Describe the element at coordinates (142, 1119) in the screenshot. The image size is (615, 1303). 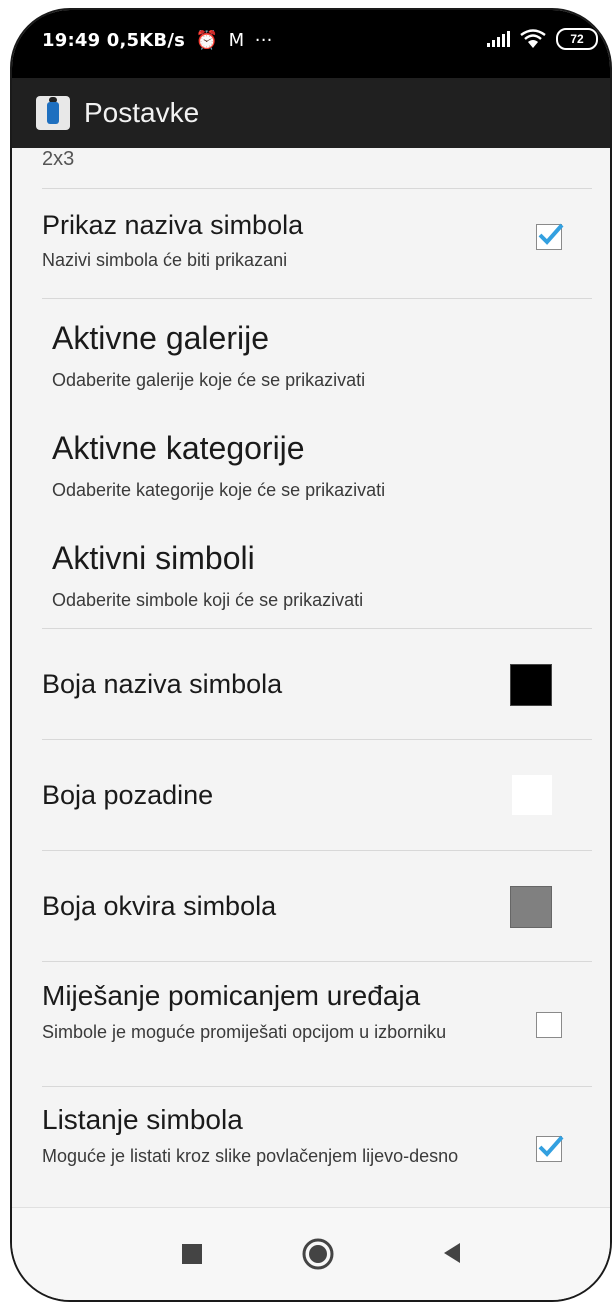
I see `setting-title: Listanje simbola` at that location.